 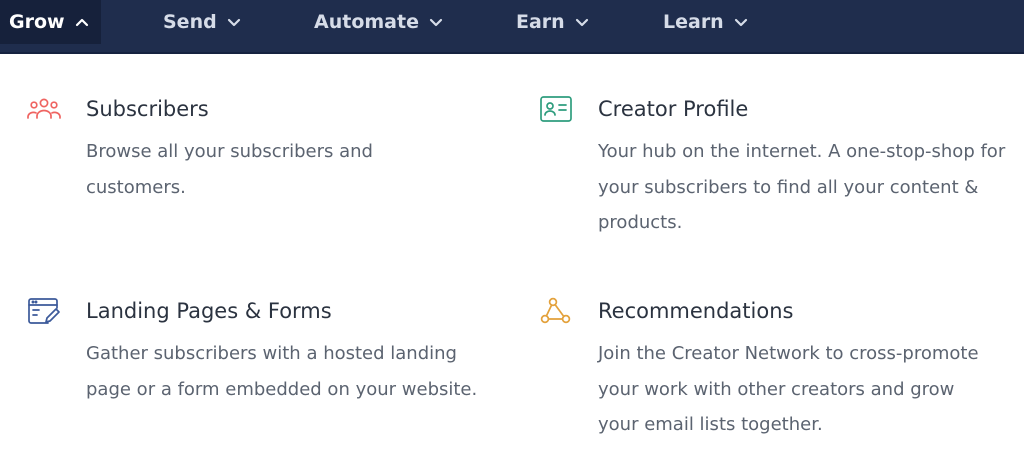 What do you see at coordinates (673, 109) in the screenshot?
I see `menu-card-title: Creator Profile` at bounding box center [673, 109].